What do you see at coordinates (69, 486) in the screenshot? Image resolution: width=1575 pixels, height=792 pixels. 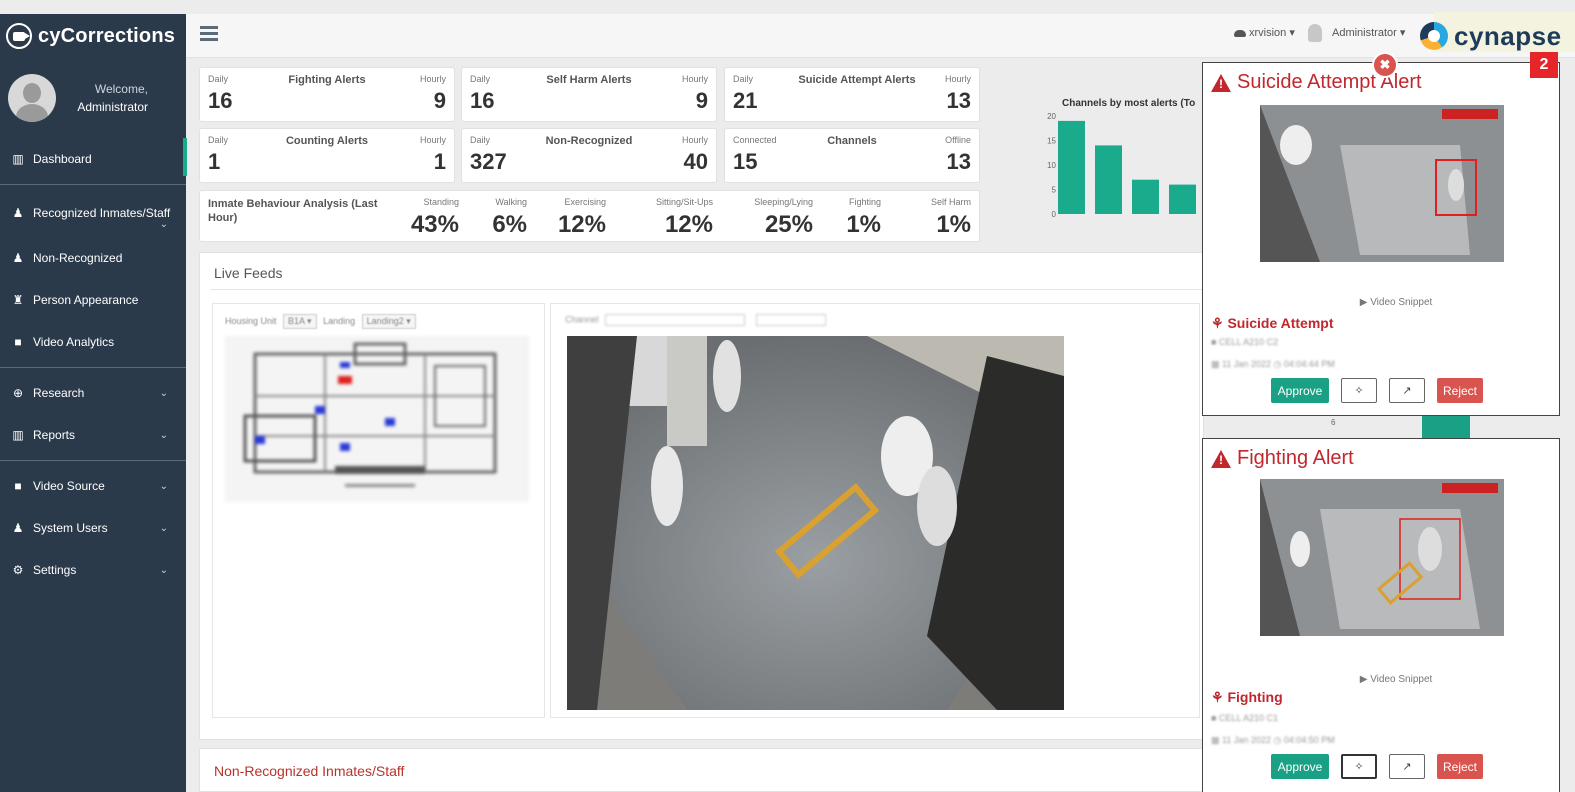 I see `sidebar-item-label: Video Source` at bounding box center [69, 486].